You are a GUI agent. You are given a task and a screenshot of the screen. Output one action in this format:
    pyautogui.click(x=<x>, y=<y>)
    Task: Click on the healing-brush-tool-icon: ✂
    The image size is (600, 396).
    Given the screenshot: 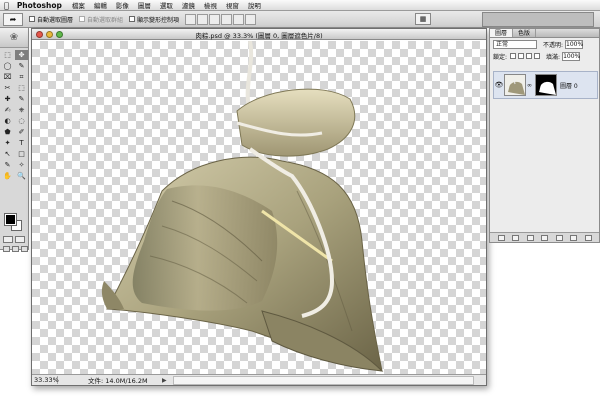 What is the action you would take?
    pyautogui.click(x=7, y=88)
    